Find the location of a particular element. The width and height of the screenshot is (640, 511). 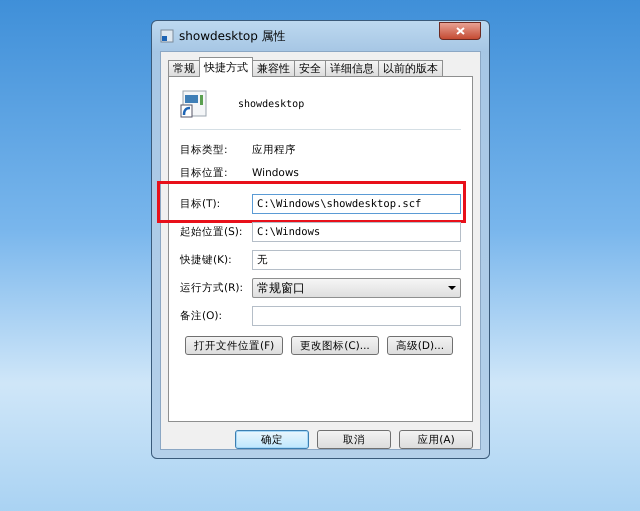

shortcut-file-icon is located at coordinates (194, 104).